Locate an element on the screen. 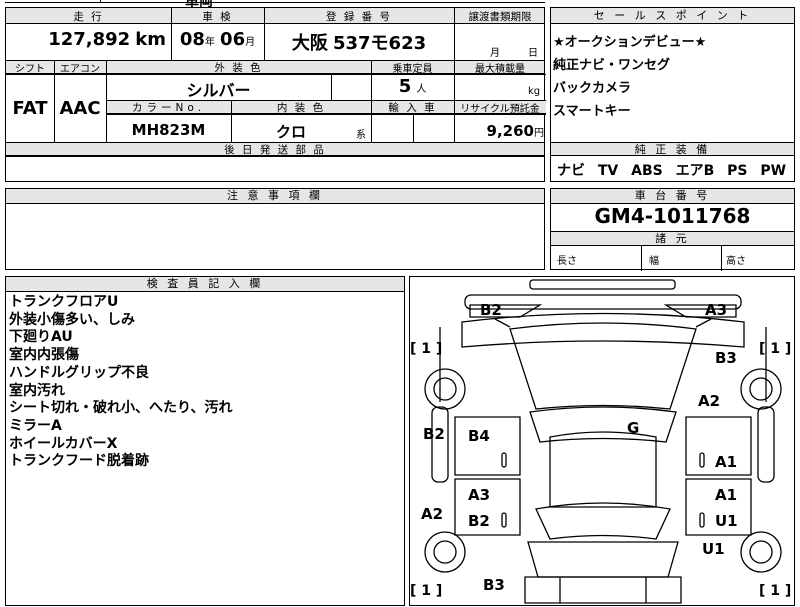  import-header: 輸 入 車 is located at coordinates (412, 108).